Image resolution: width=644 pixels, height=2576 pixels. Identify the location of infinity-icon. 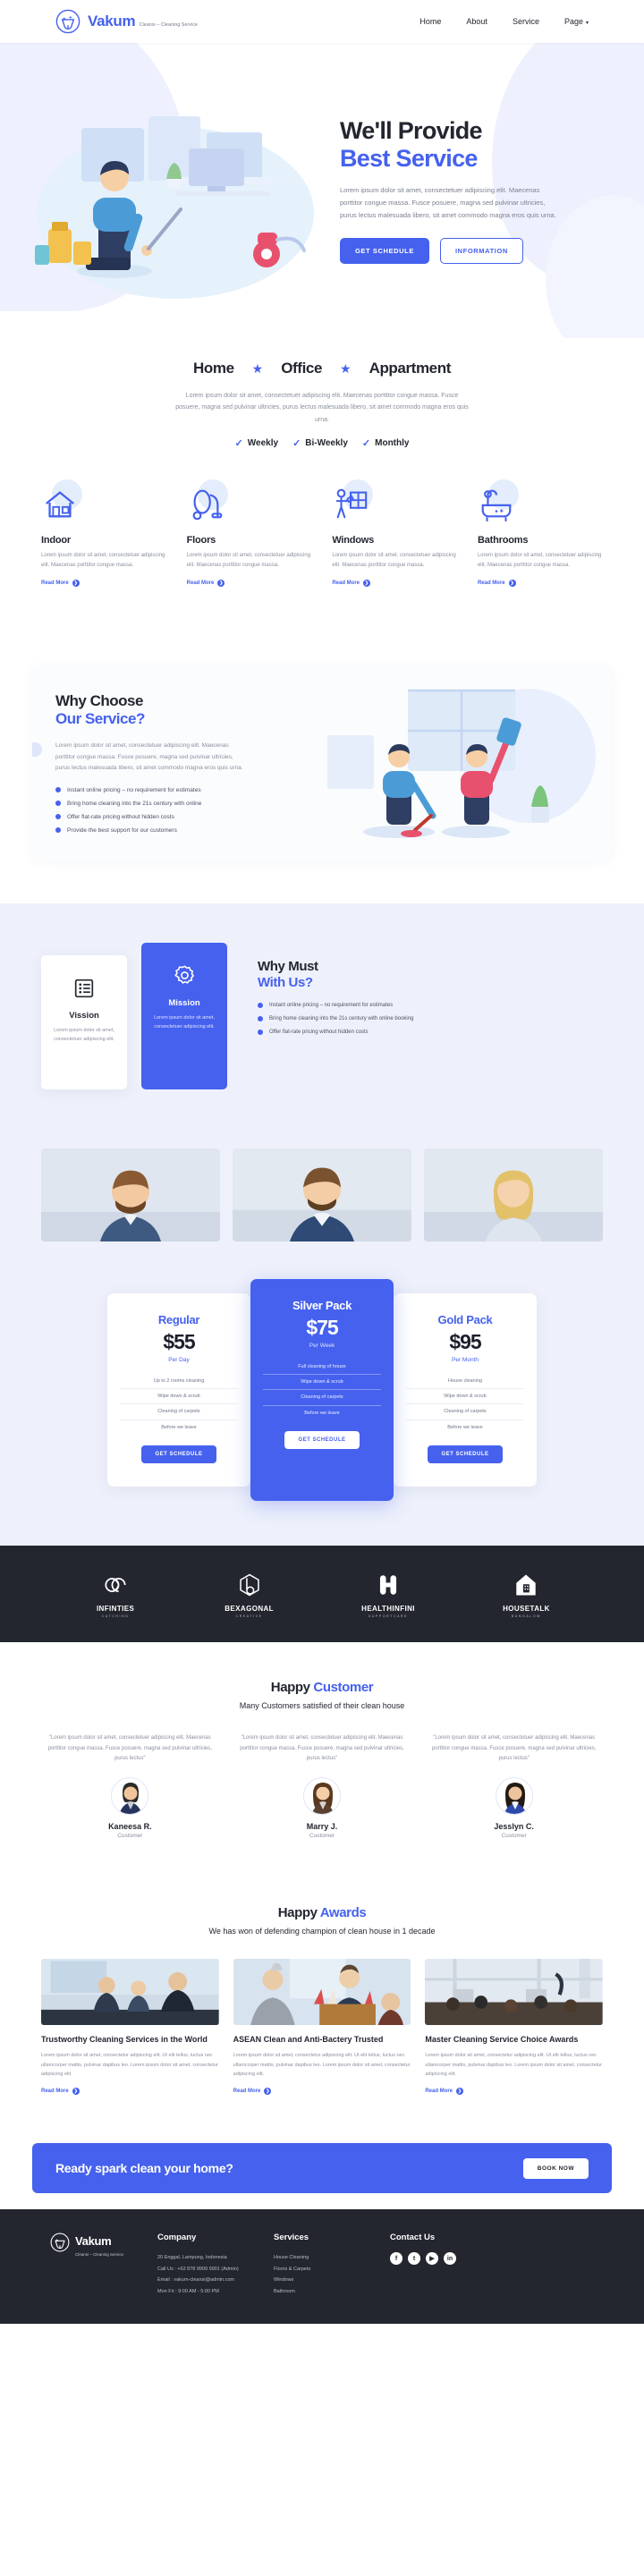
(115, 1585).